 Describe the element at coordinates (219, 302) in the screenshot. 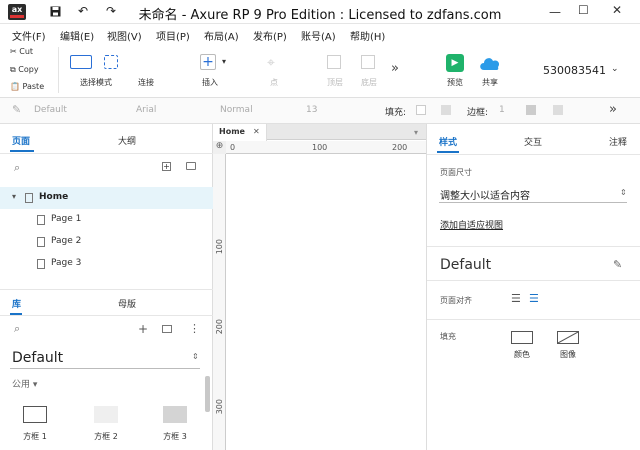

I see `ruler-vertical: 100 200 300` at that location.